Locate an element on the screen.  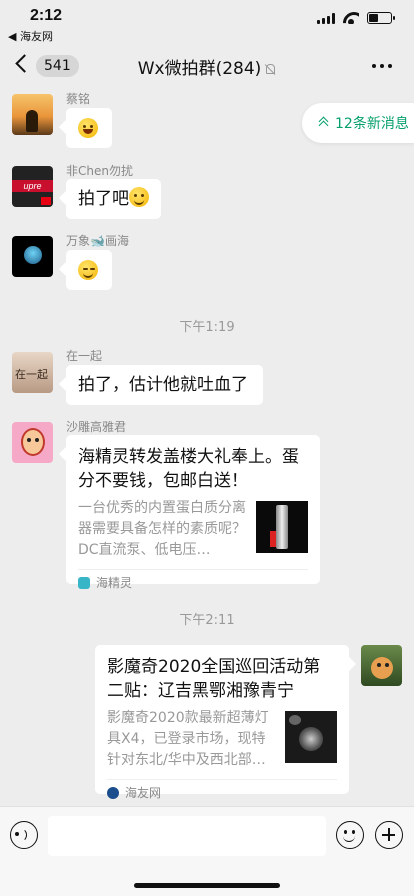
status-time: 2:12 is located at coordinates (46, 15).